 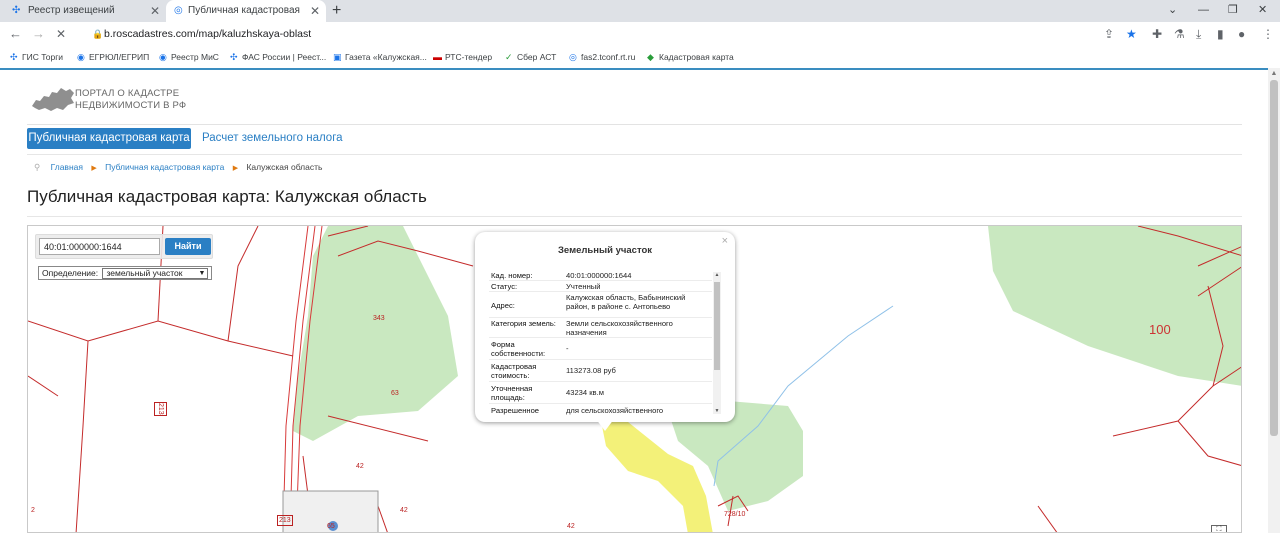 I want to click on fullscreen-icon: ⛶, so click(x=1219, y=528).